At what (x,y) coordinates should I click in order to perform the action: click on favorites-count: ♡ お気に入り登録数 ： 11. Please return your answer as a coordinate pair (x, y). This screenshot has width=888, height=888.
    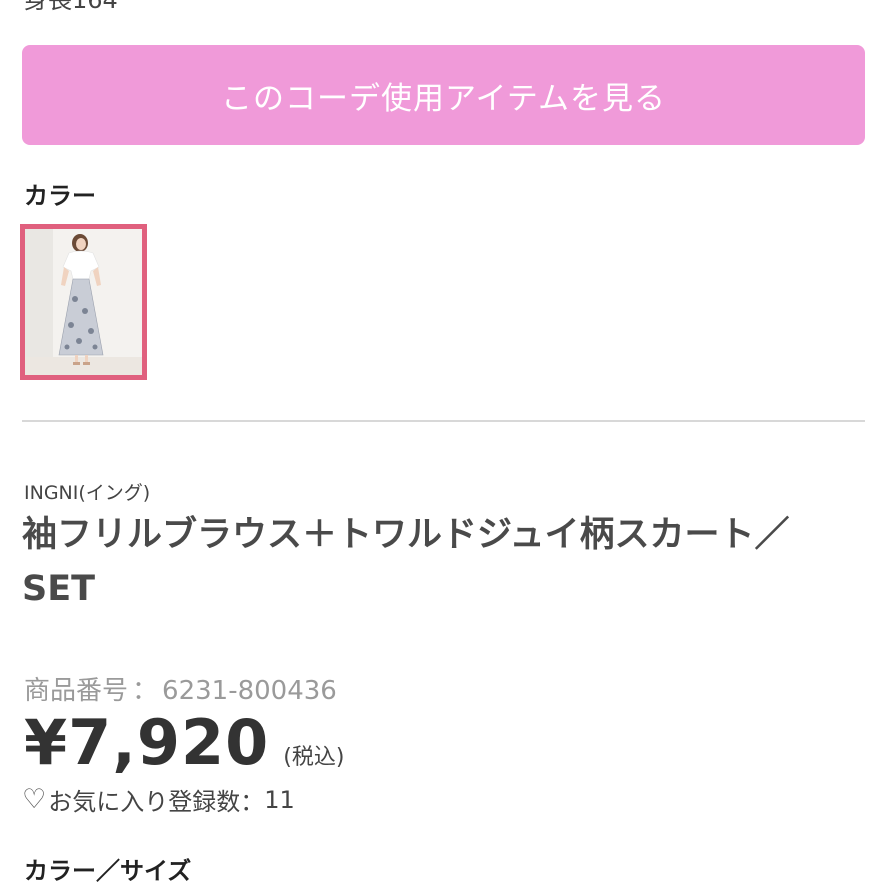
    Looking at the image, I should click on (158, 799).